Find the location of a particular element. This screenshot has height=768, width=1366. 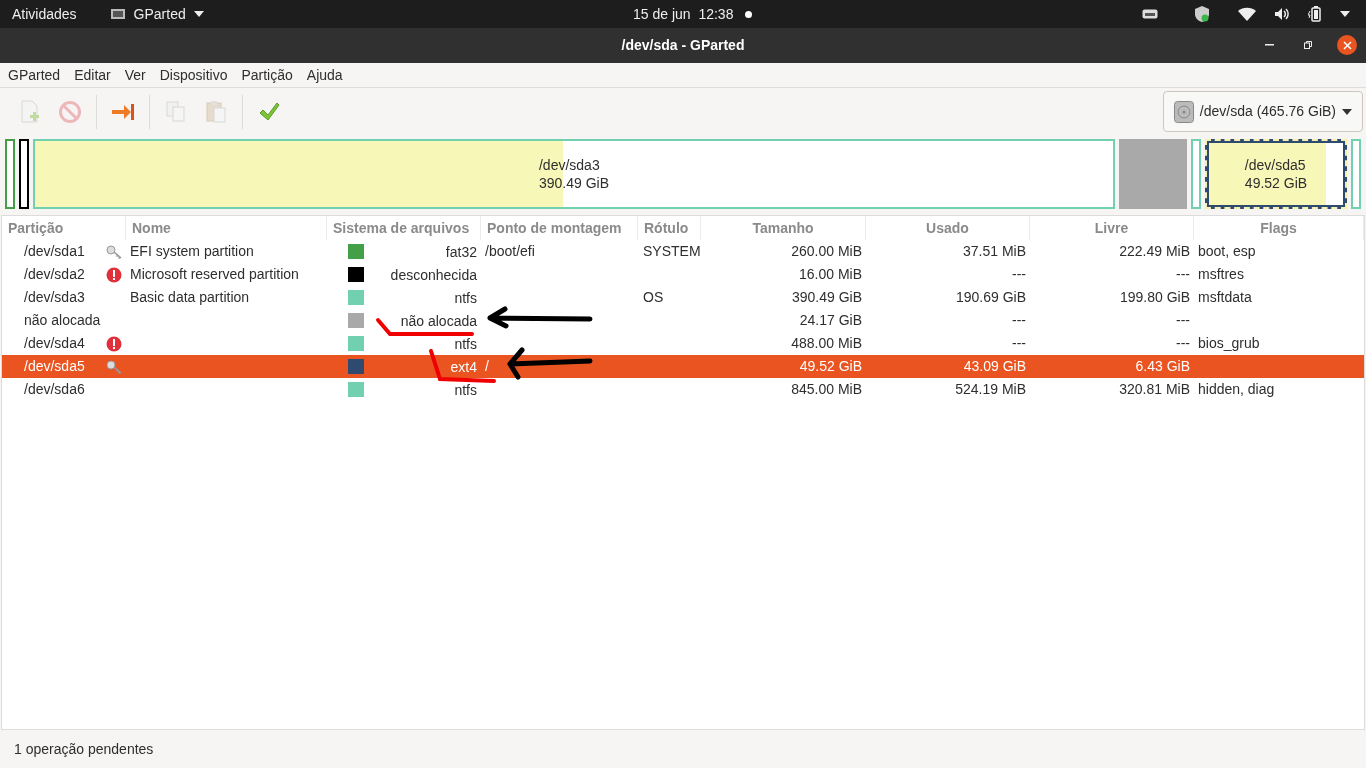

table-cell: fat32 is located at coordinates (461, 251).